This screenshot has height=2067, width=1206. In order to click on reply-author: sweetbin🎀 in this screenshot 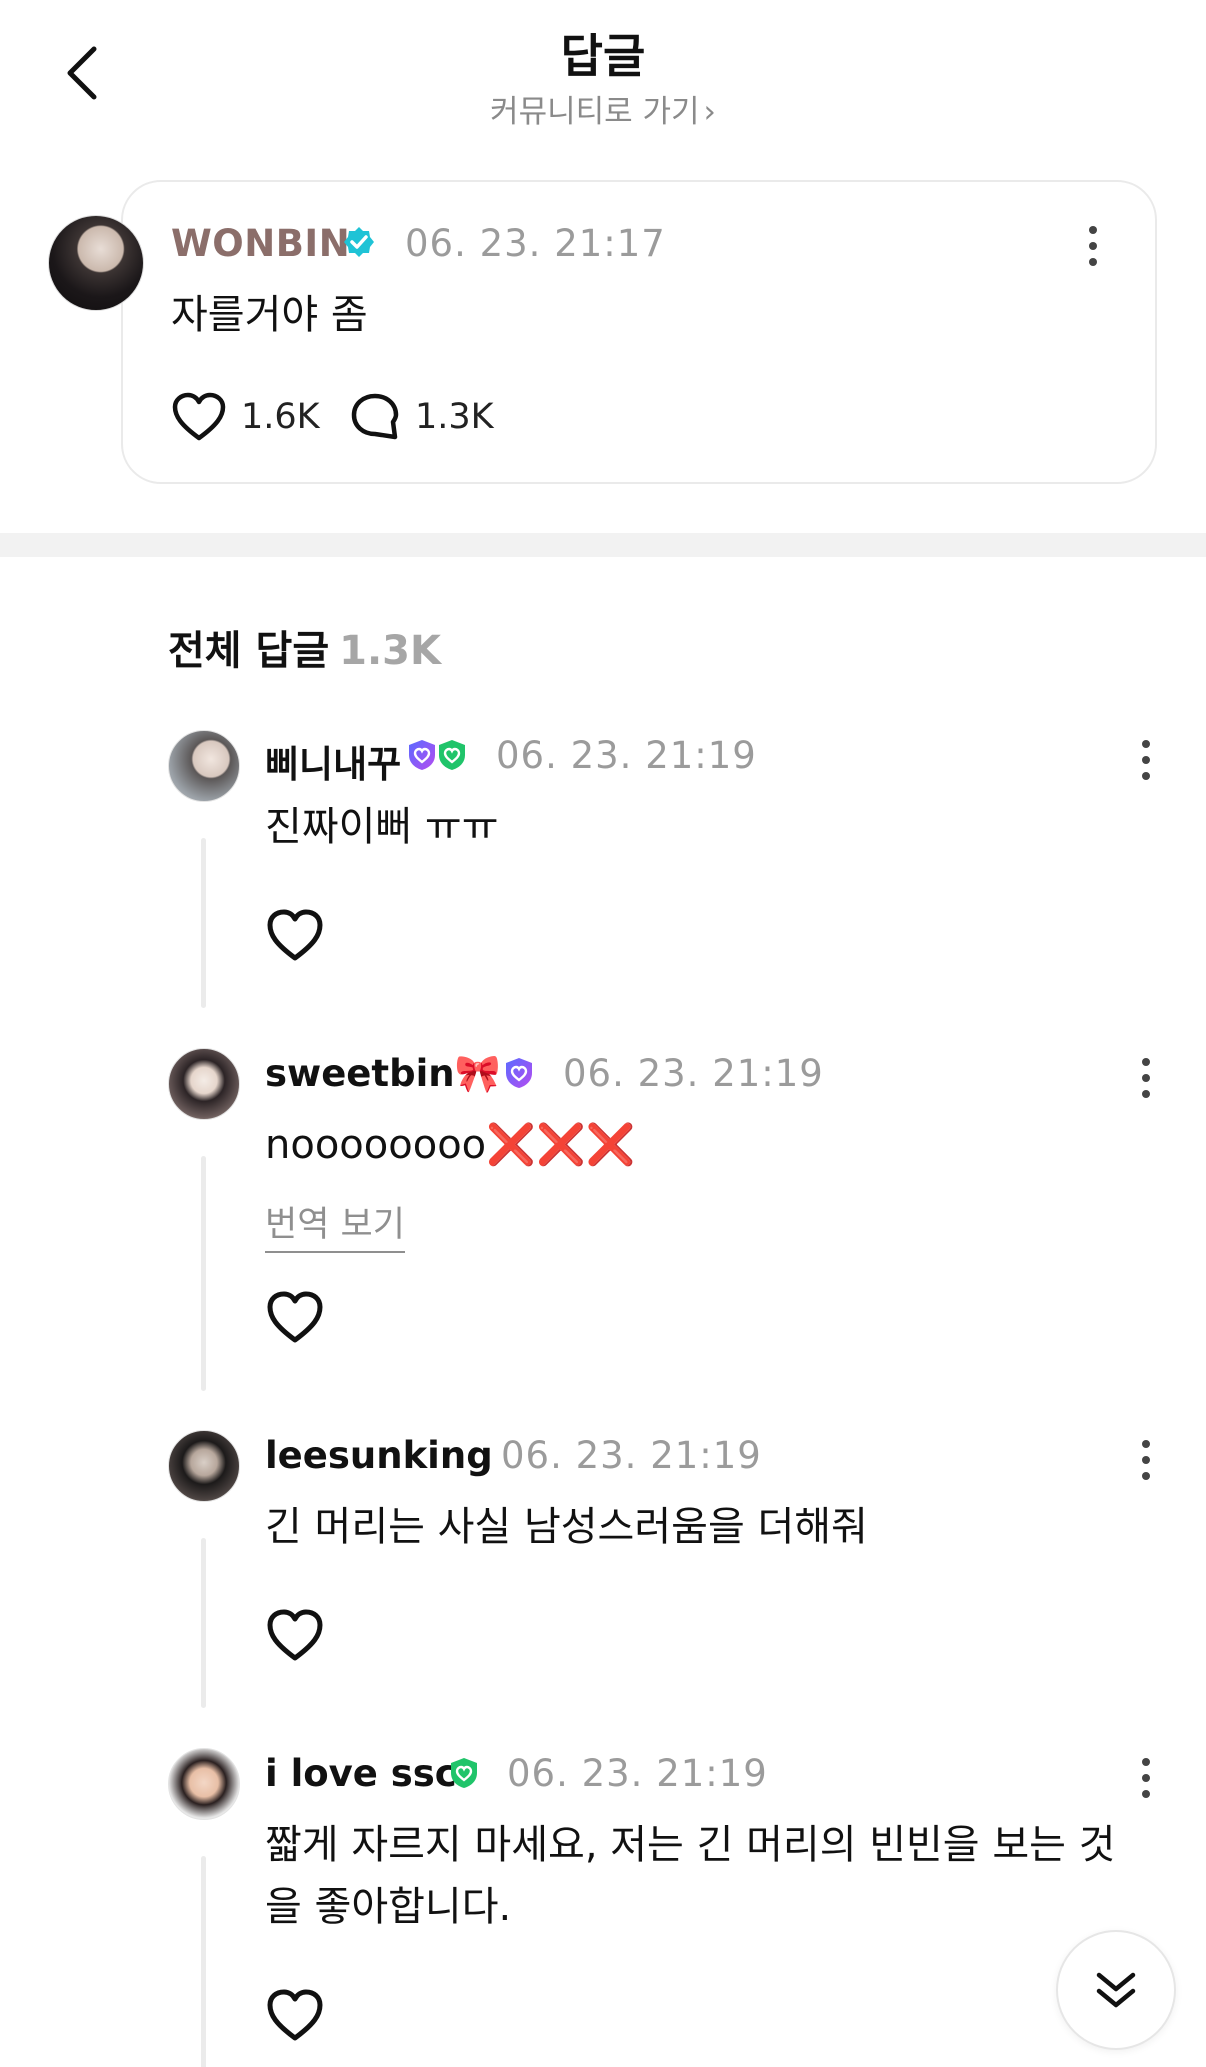, I will do `click(383, 1074)`.